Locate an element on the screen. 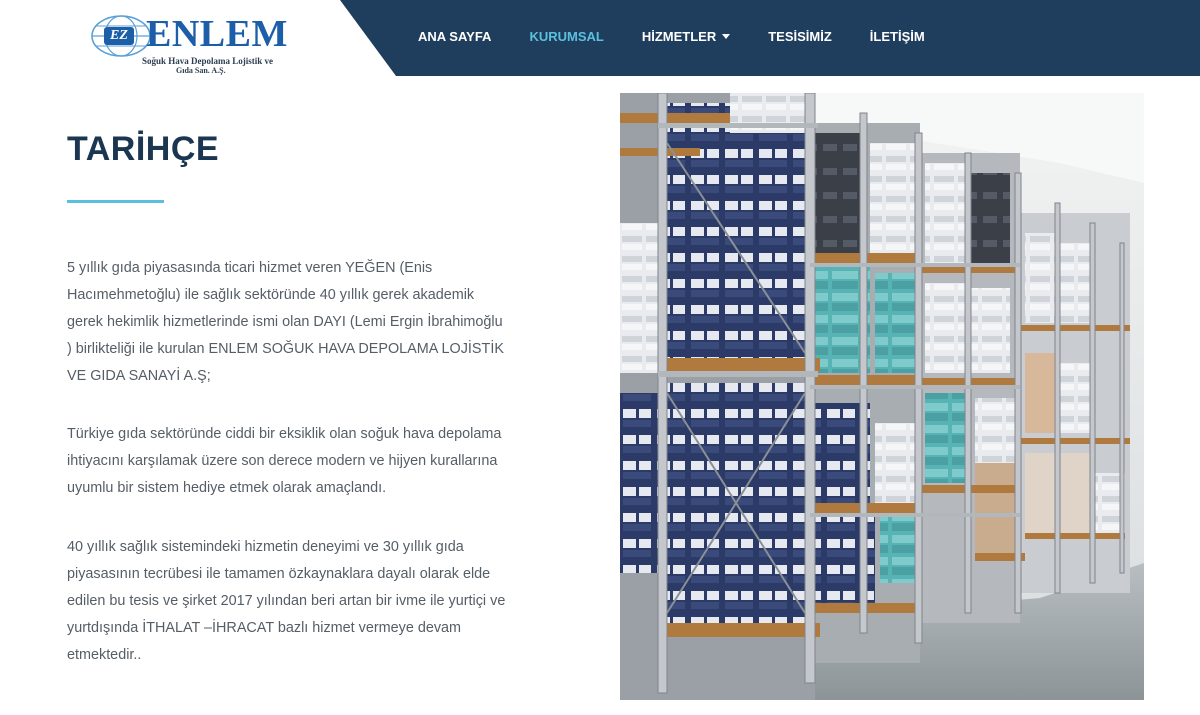  nav-item-ana-sayfa: ANA SAYFA is located at coordinates (454, 36).